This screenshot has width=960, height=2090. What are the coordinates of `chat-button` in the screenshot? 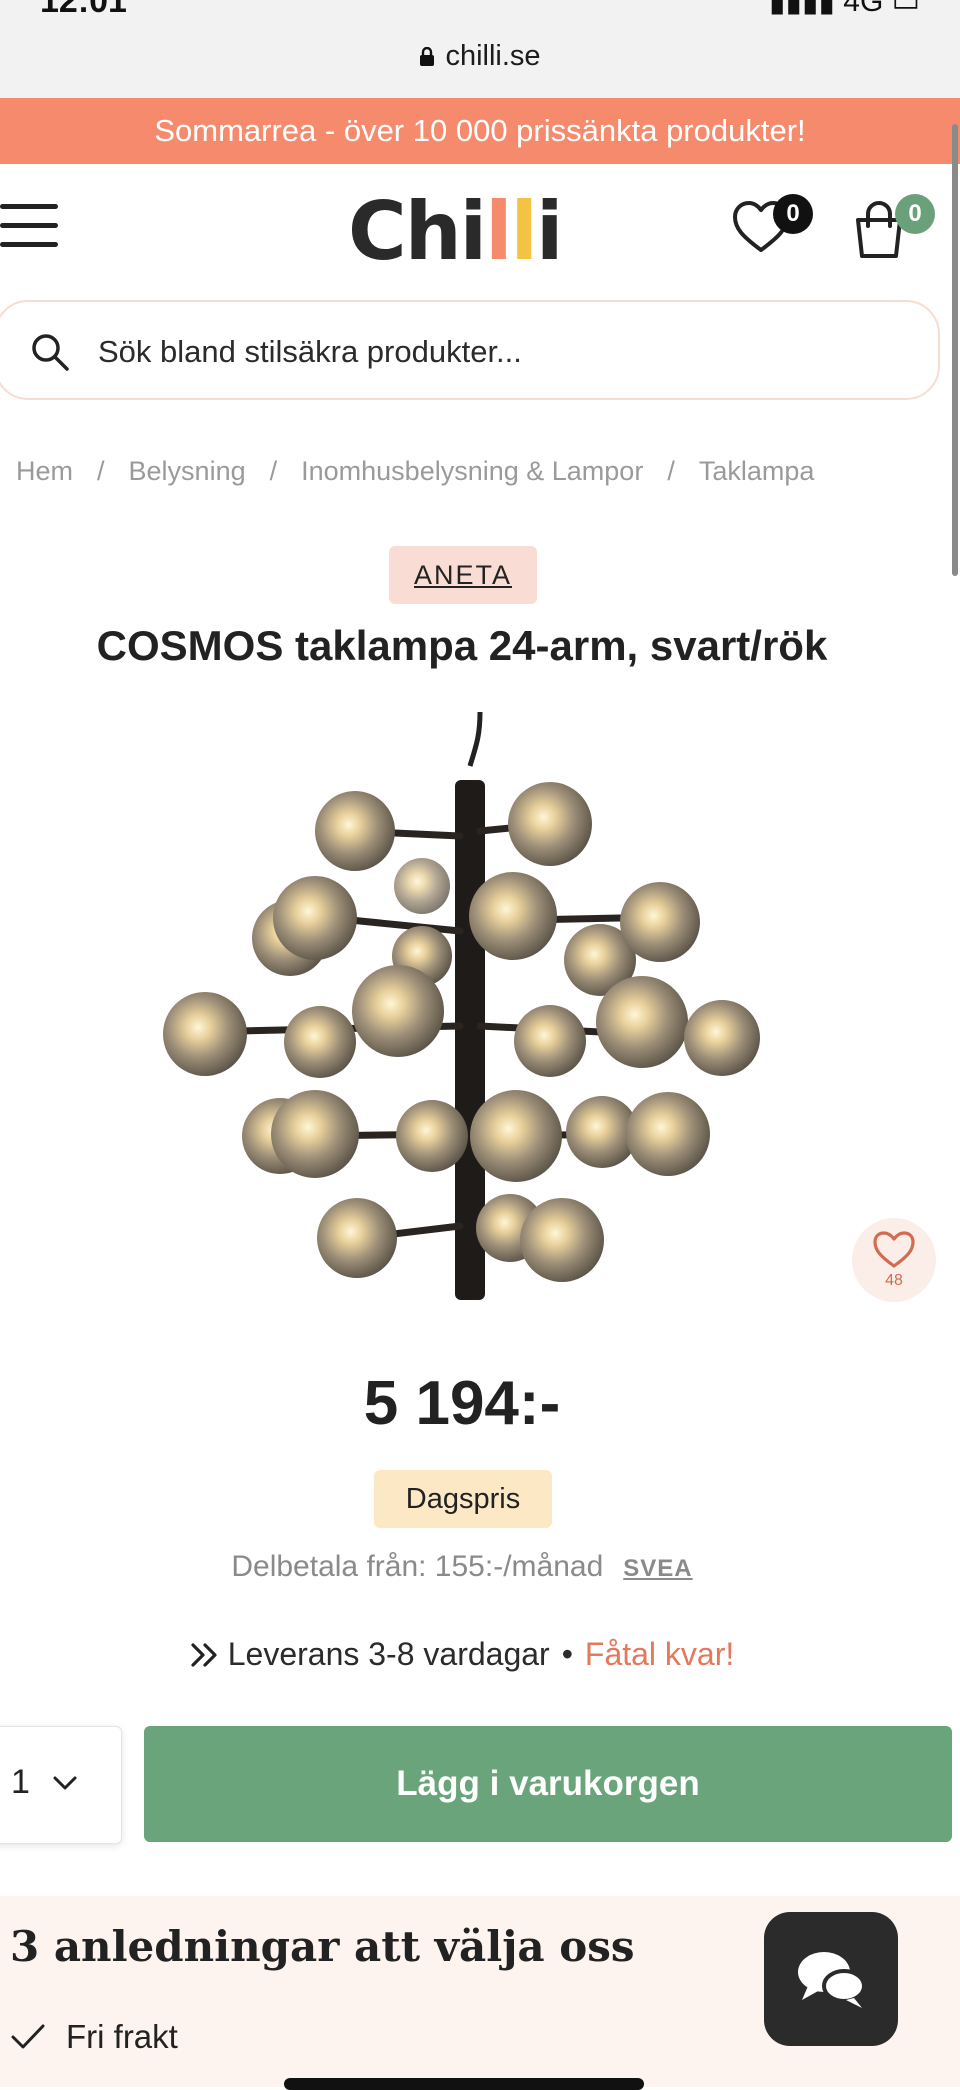 It's located at (831, 1979).